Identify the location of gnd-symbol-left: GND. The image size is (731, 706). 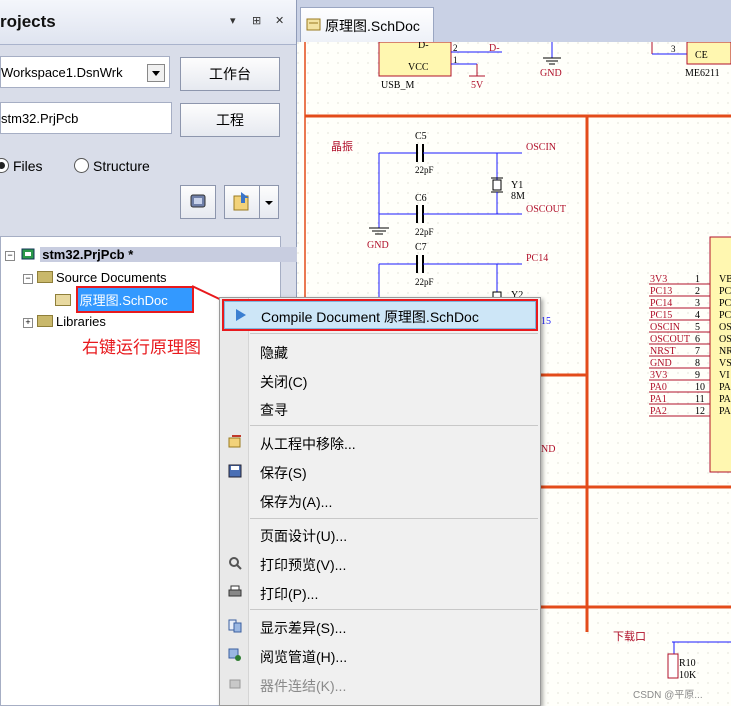
(378, 245).